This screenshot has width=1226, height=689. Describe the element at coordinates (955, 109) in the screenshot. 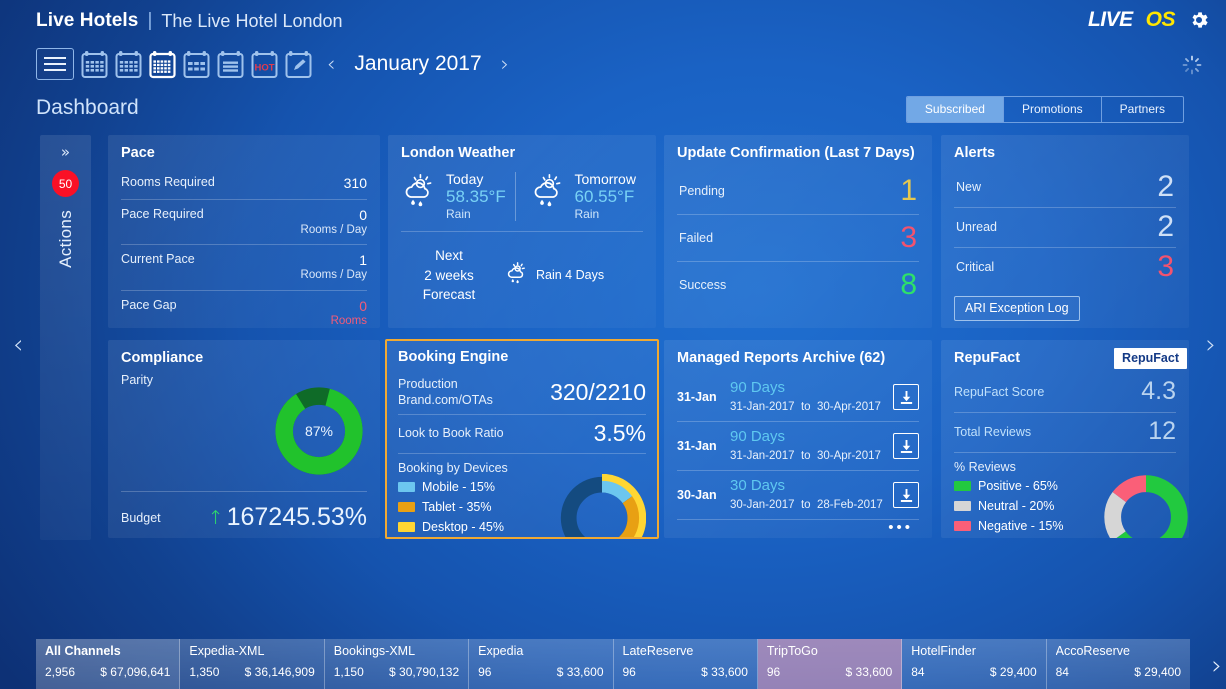

I see `tab-subscribed: Subscribed` at that location.